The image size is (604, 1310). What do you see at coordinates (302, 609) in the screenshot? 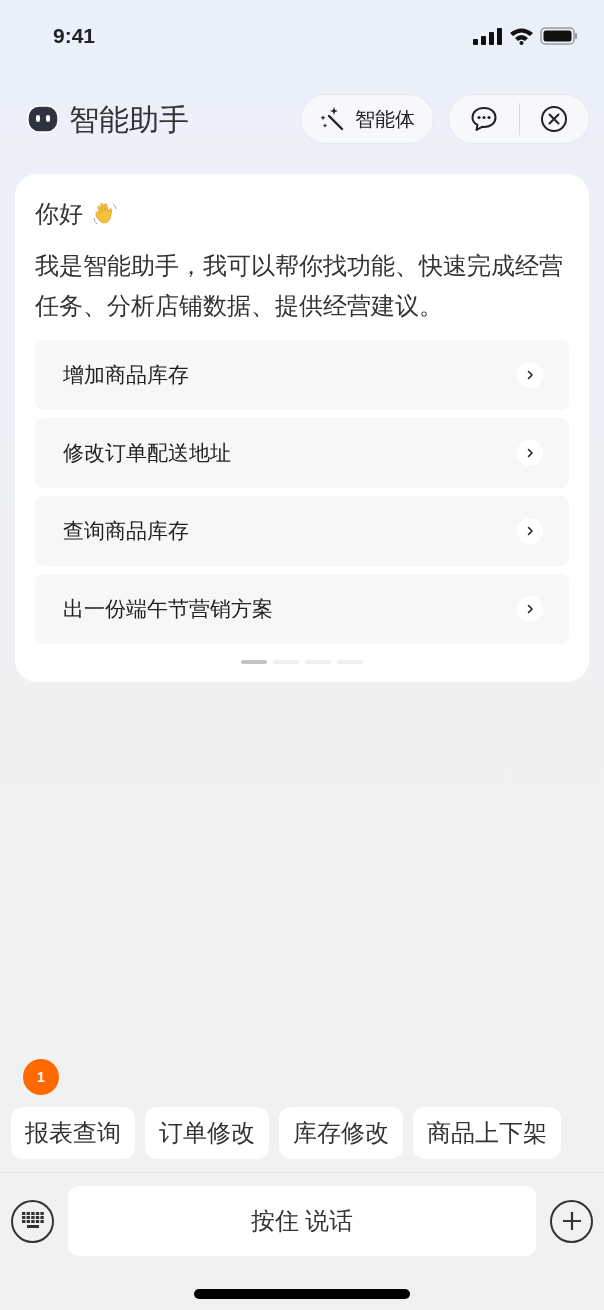
I see `suggestion-item: 出一份端午节营销方案` at bounding box center [302, 609].